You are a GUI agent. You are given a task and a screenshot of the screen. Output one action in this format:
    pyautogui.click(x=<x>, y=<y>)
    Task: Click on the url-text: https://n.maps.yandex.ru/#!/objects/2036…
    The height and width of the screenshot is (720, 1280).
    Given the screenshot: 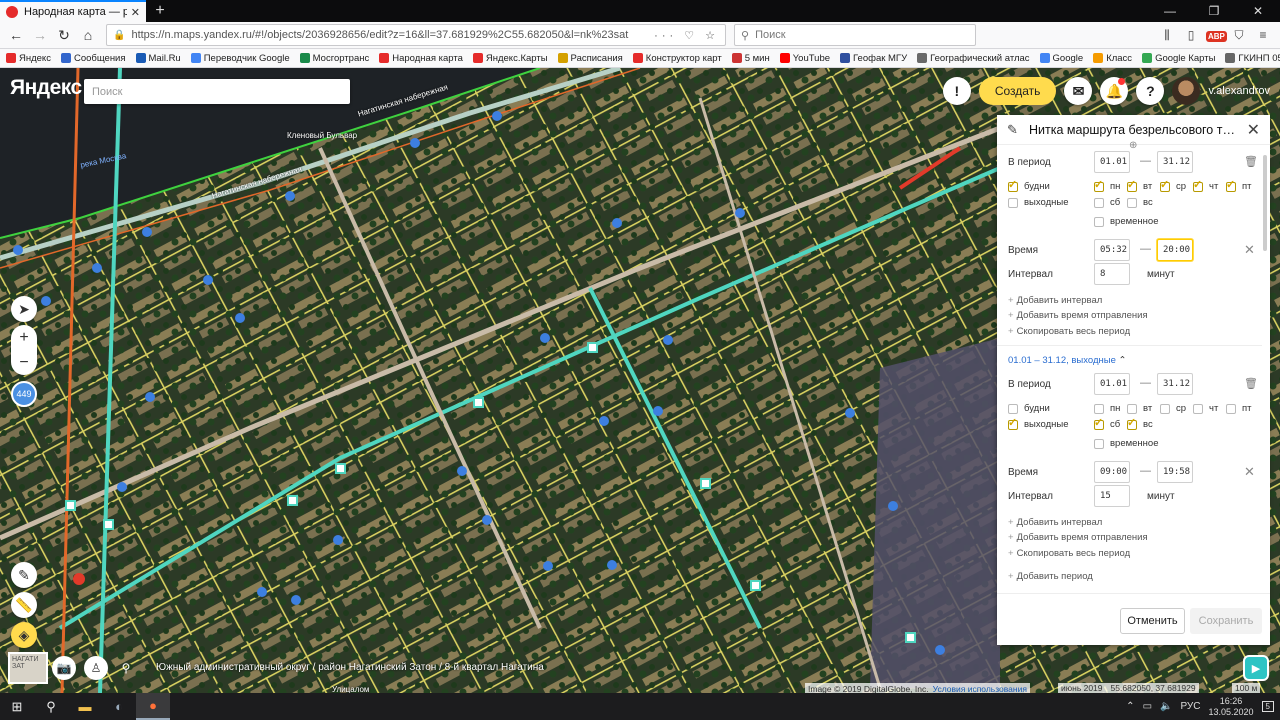 What is the action you would take?
    pyautogui.click(x=392, y=35)
    